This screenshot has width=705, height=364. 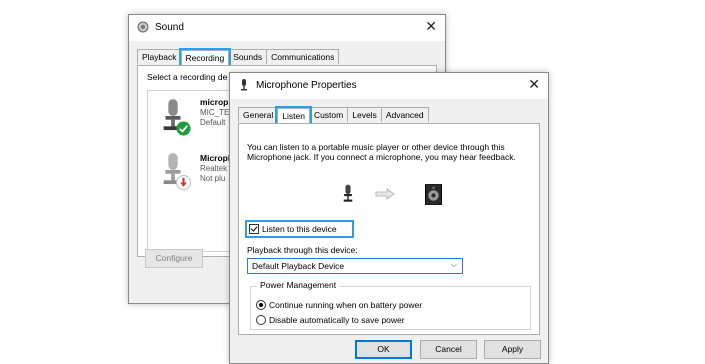 I want to click on power-option-continue: Continue running when on battery power, so click(x=366, y=305).